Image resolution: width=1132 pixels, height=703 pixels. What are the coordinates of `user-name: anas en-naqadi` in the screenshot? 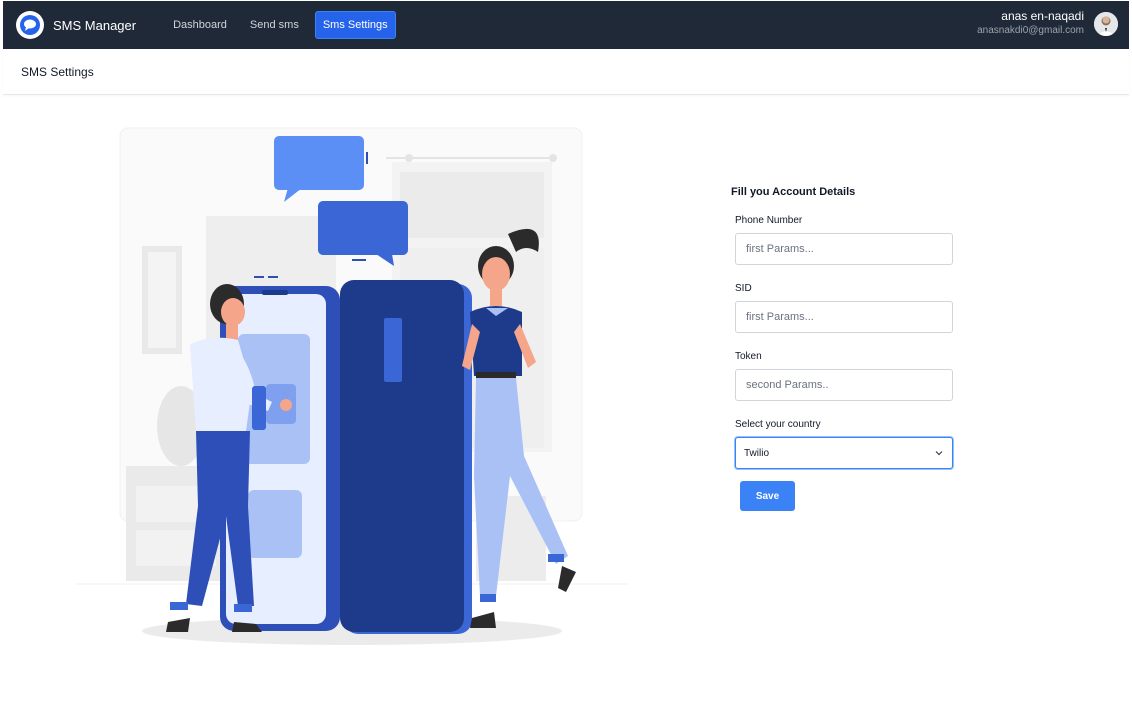 It's located at (1042, 16).